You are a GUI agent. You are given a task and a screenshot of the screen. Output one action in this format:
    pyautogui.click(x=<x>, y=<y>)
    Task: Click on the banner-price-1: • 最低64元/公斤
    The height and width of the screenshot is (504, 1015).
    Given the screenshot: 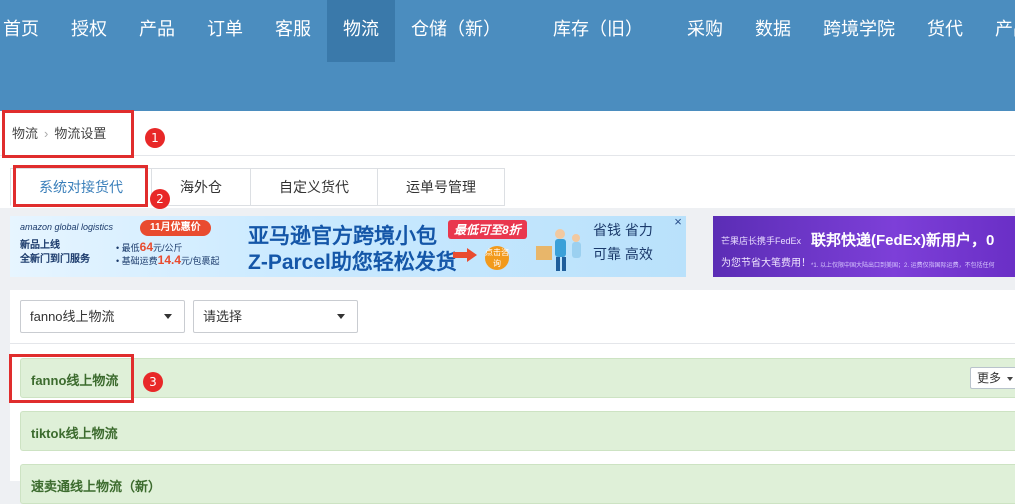 What is the action you would take?
    pyautogui.click(x=149, y=247)
    